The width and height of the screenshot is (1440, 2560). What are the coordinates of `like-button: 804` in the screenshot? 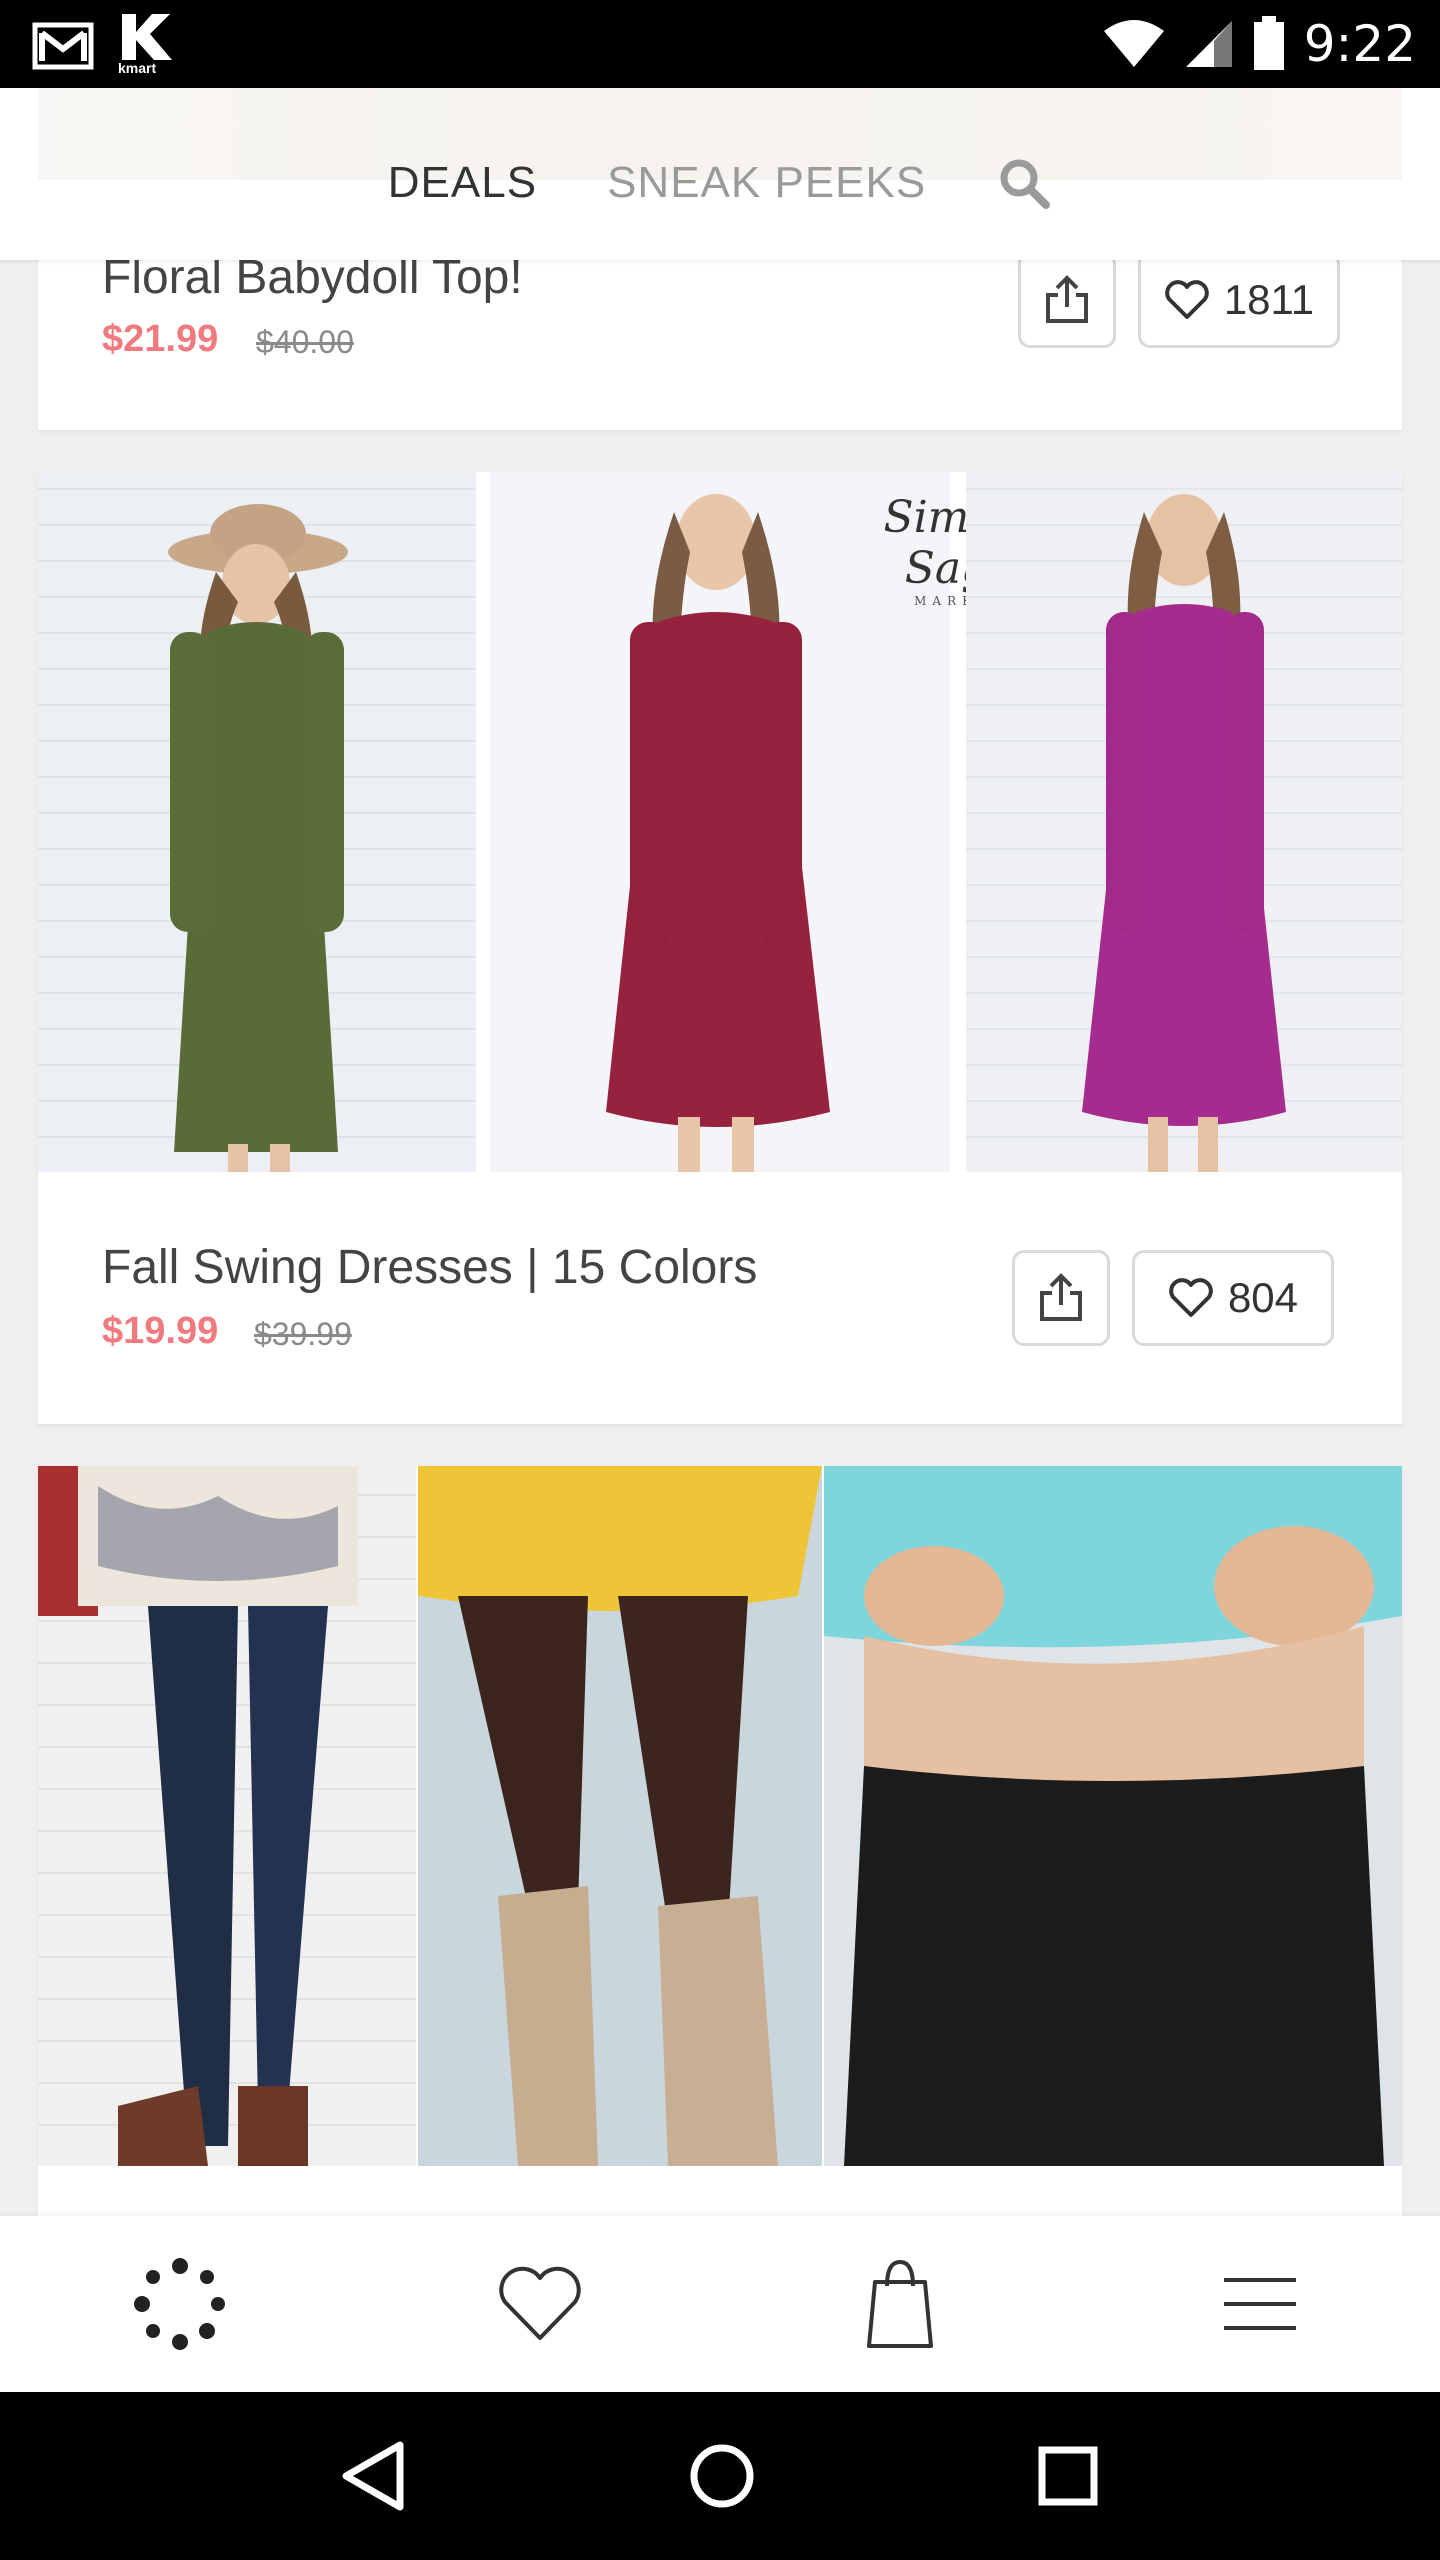 It's located at (1233, 1298).